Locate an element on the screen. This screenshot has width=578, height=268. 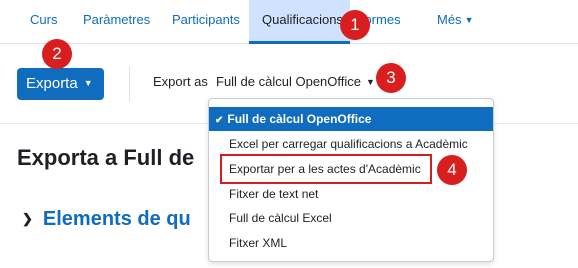
dropdown-option-excel: Full de càlcul Excel is located at coordinates (351, 218).